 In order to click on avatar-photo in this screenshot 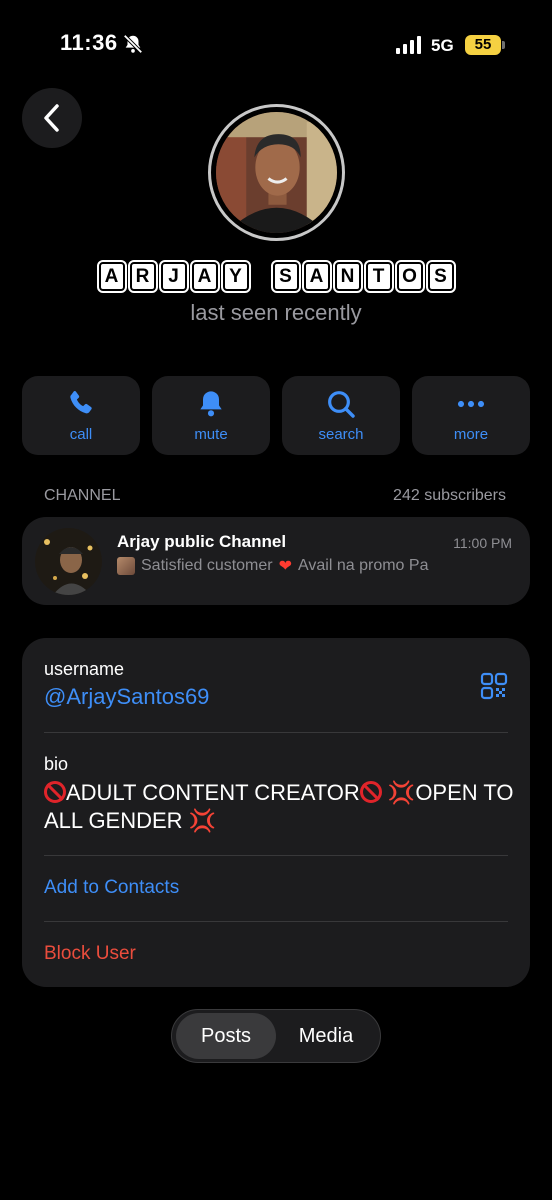, I will do `click(276, 172)`.